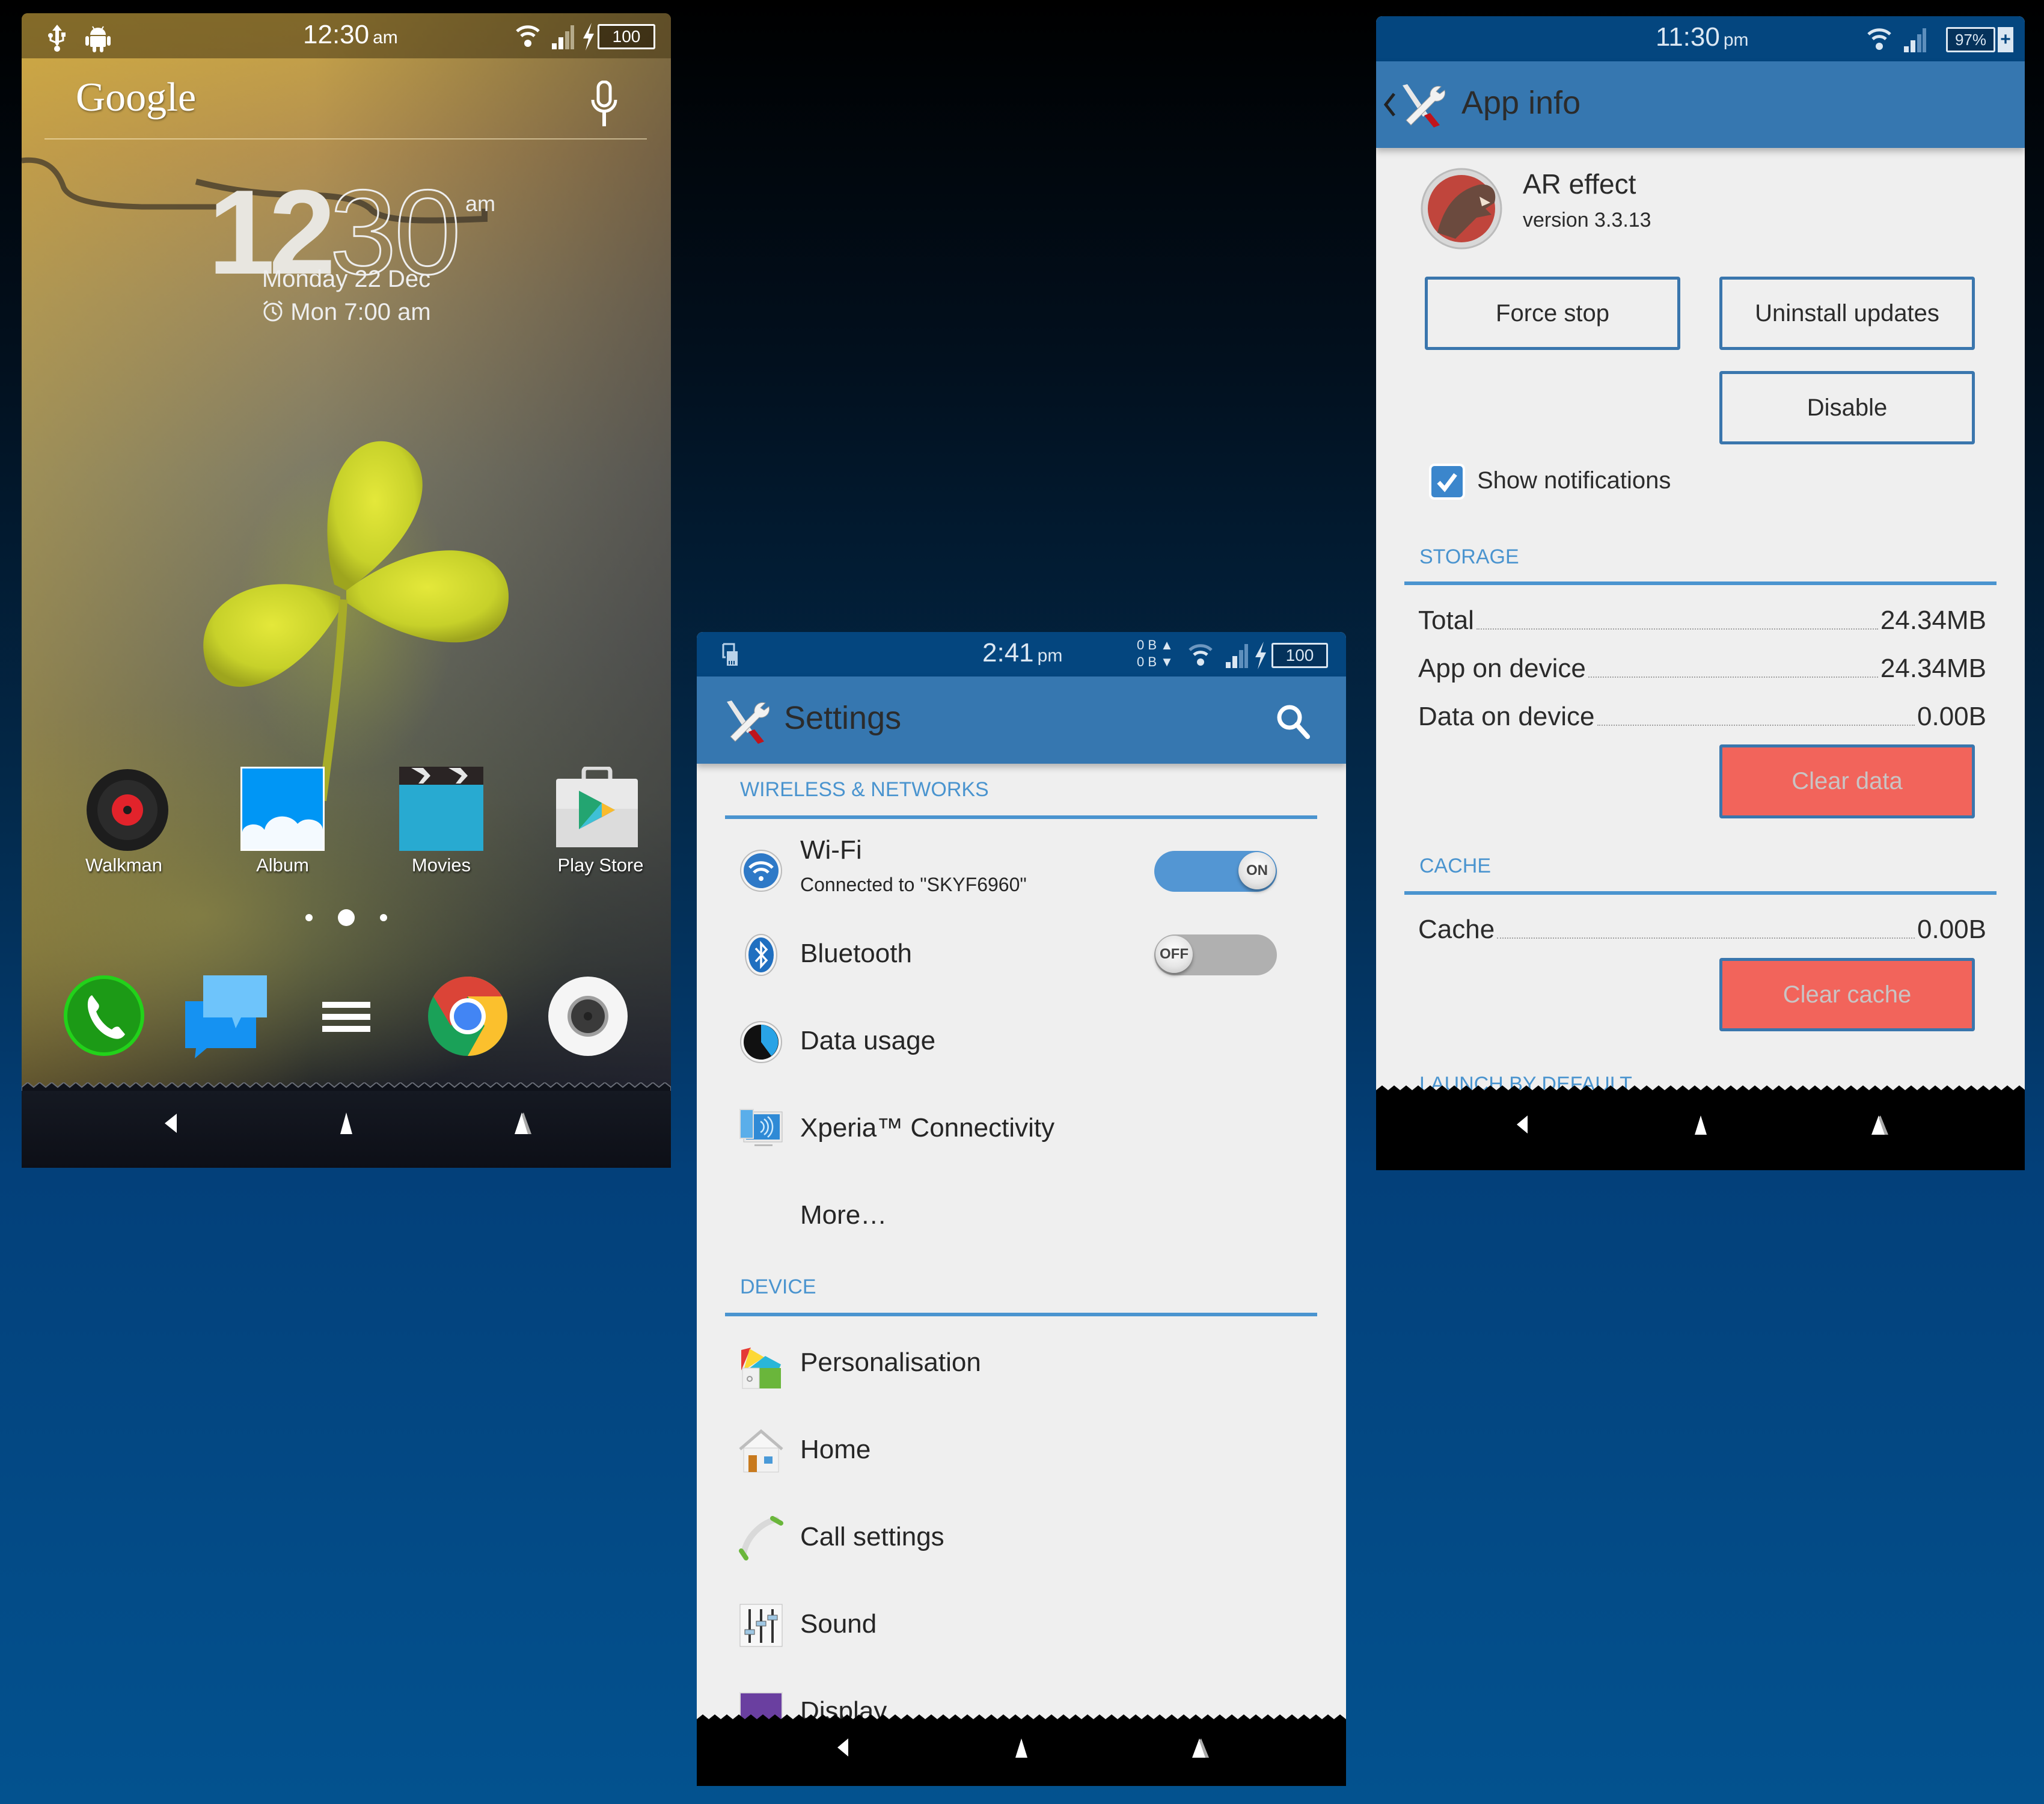 This screenshot has height=1804, width=2044. Describe the element at coordinates (1155, 662) in the screenshot. I see `data-down: 0 B ▼` at that location.